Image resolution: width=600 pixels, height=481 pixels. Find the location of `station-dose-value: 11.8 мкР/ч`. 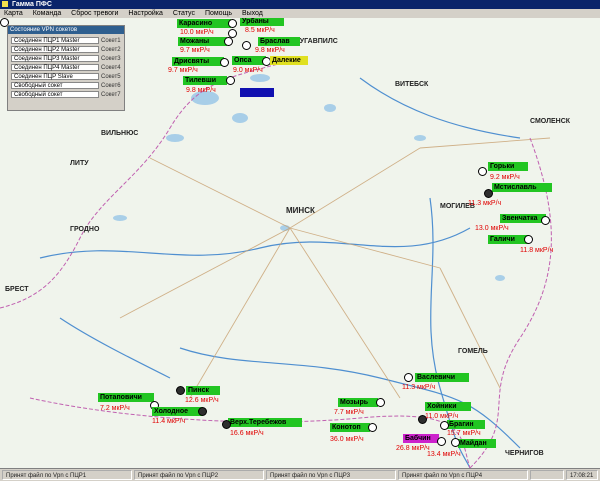

station-dose-value: 11.8 мкР/ч is located at coordinates (537, 250).